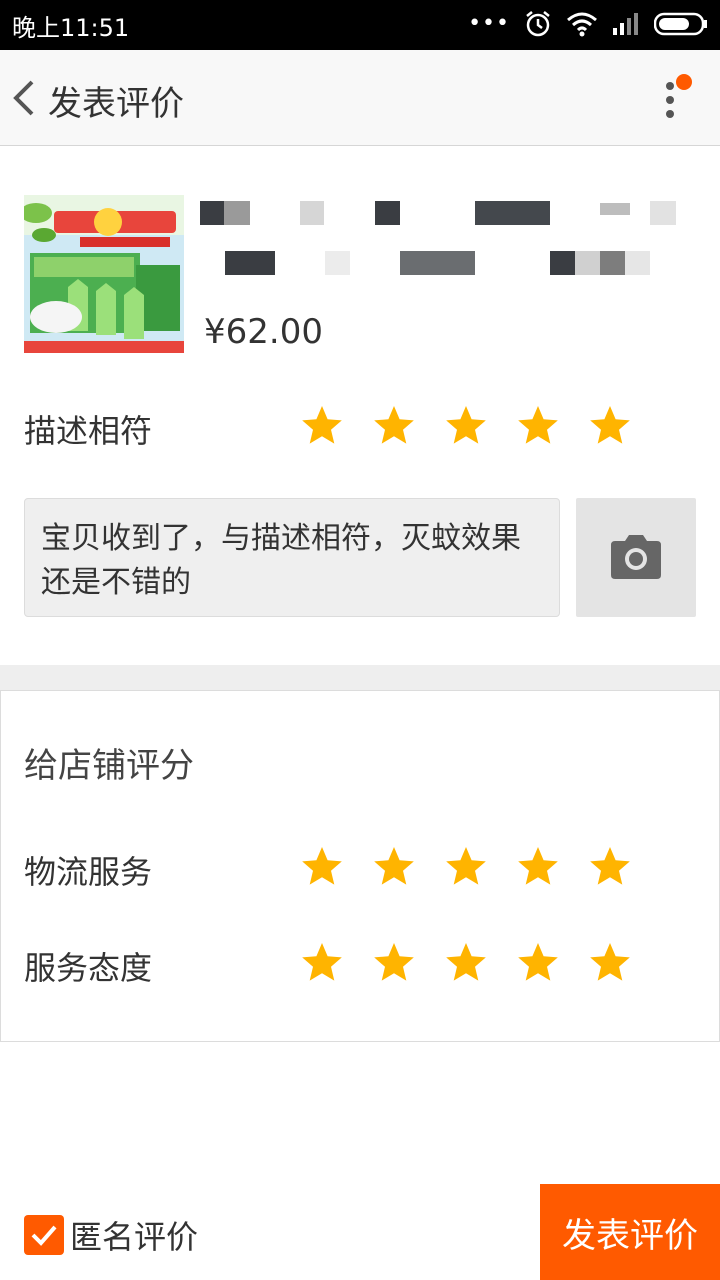 The width and height of the screenshot is (720, 1280). I want to click on status-bar: 晚上11:51 •••, so click(360, 25).